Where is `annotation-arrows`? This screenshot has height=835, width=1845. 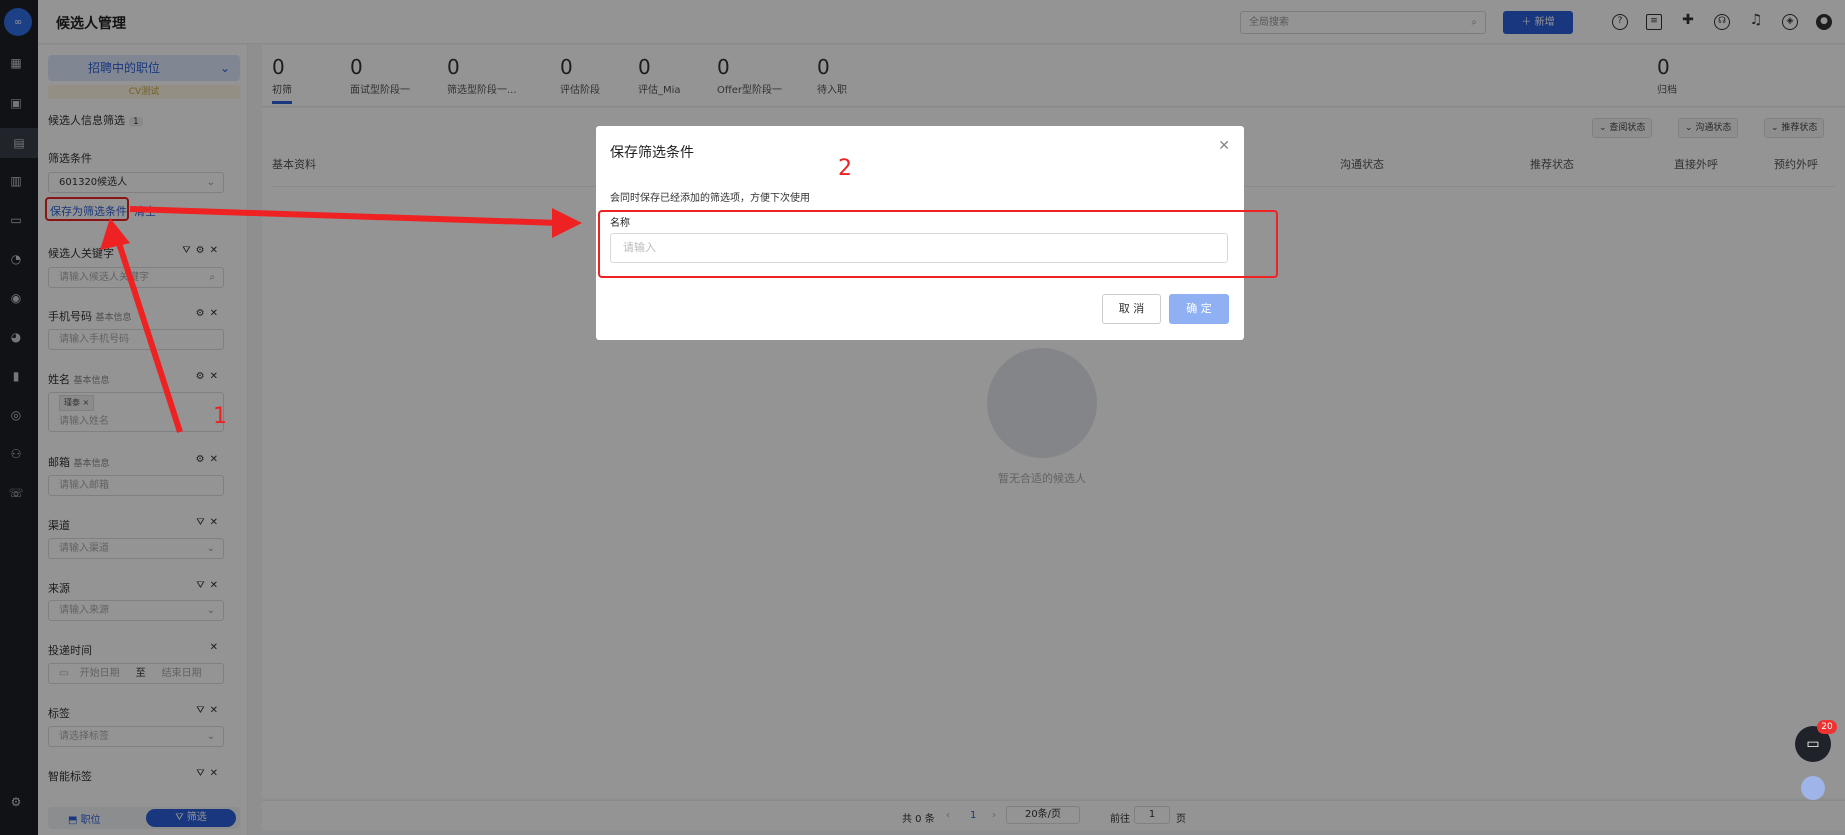 annotation-arrows is located at coordinates (341, 319).